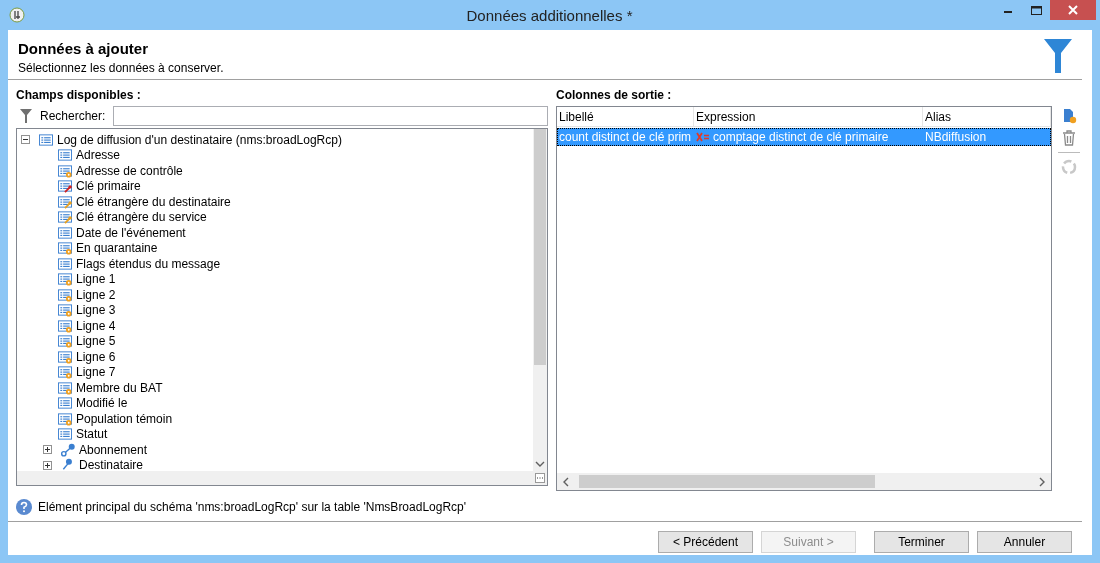  Describe the element at coordinates (17, 15) in the screenshot. I see `app-icon` at that location.